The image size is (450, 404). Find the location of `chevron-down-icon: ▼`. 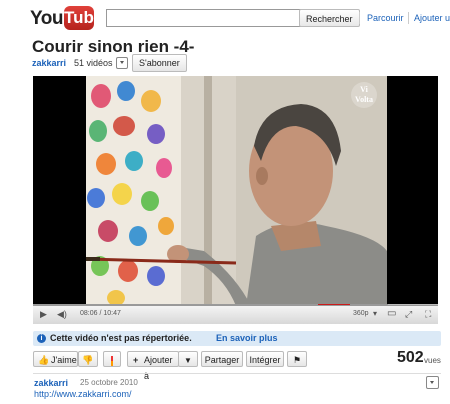

chevron-down-icon: ▼ is located at coordinates (188, 360).